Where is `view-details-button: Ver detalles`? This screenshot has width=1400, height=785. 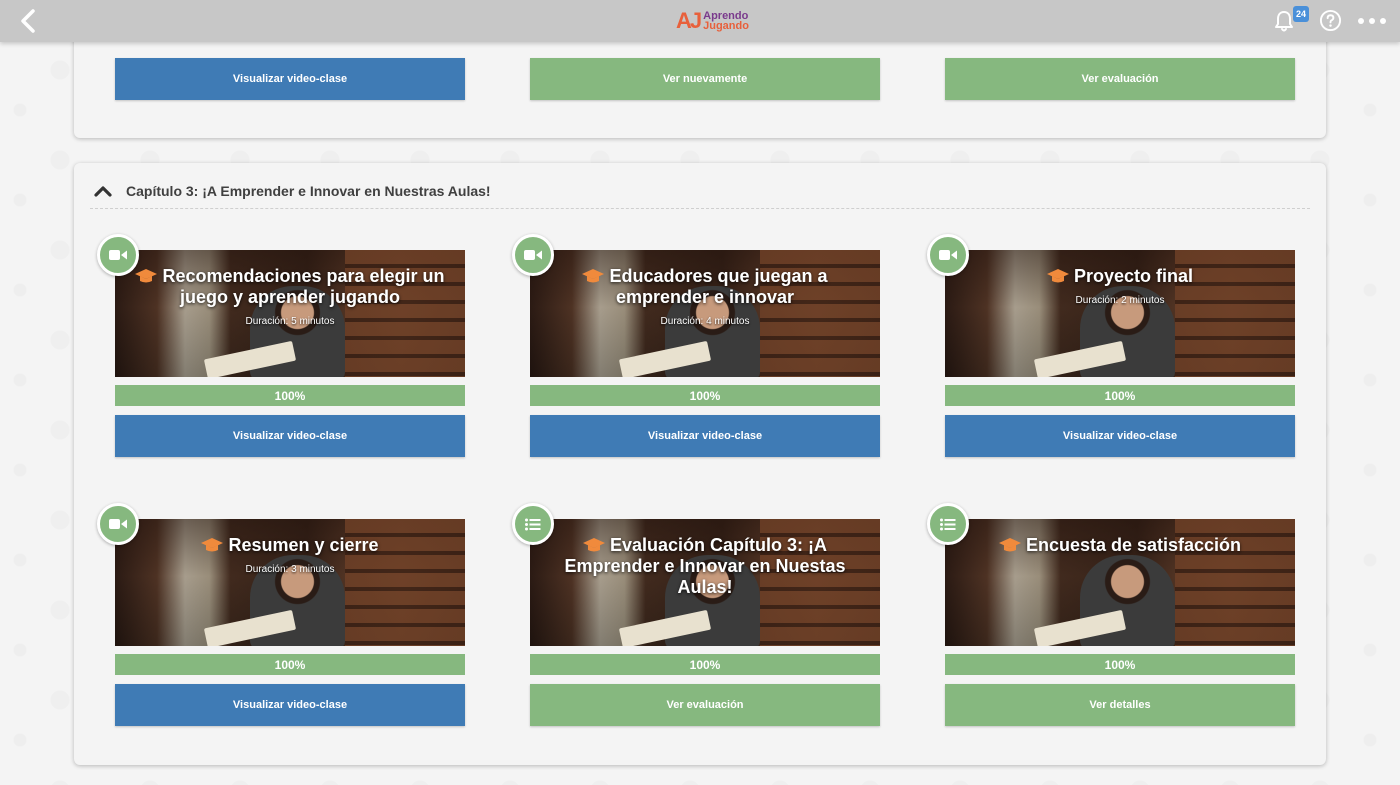
view-details-button: Ver detalles is located at coordinates (1120, 705).